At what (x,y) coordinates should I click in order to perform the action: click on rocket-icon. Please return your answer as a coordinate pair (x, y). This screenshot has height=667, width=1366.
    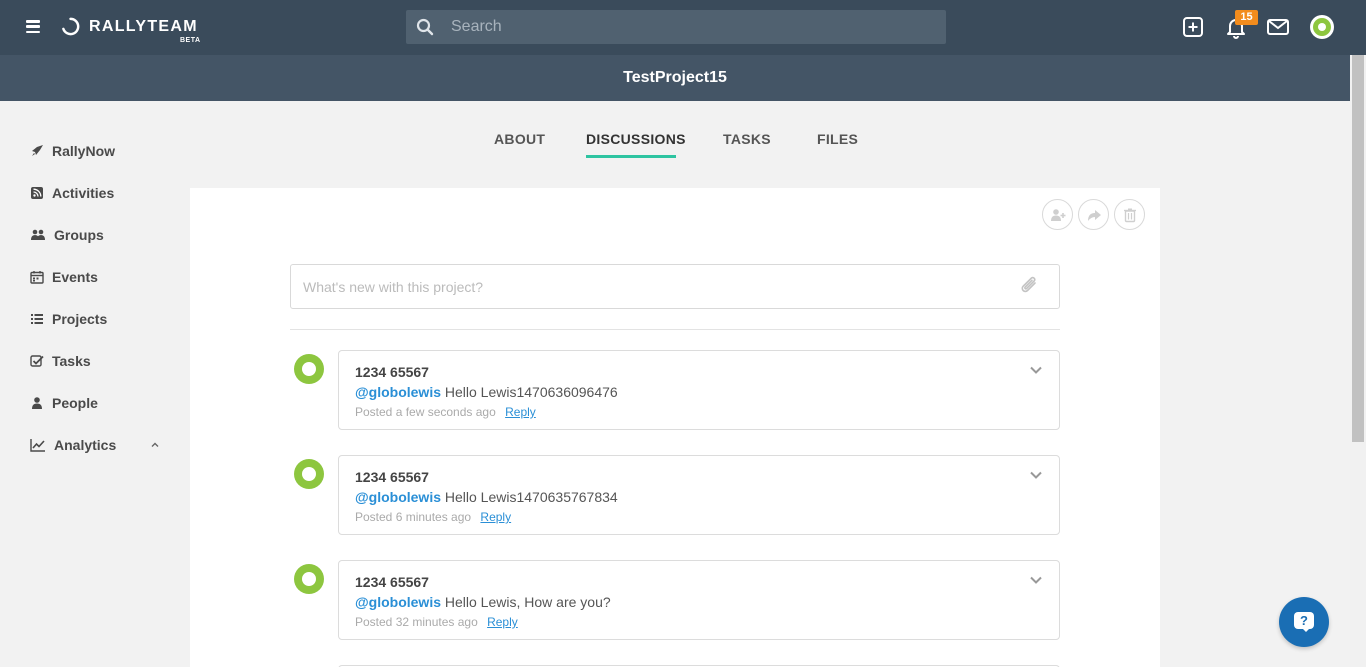
    Looking at the image, I should click on (37, 150).